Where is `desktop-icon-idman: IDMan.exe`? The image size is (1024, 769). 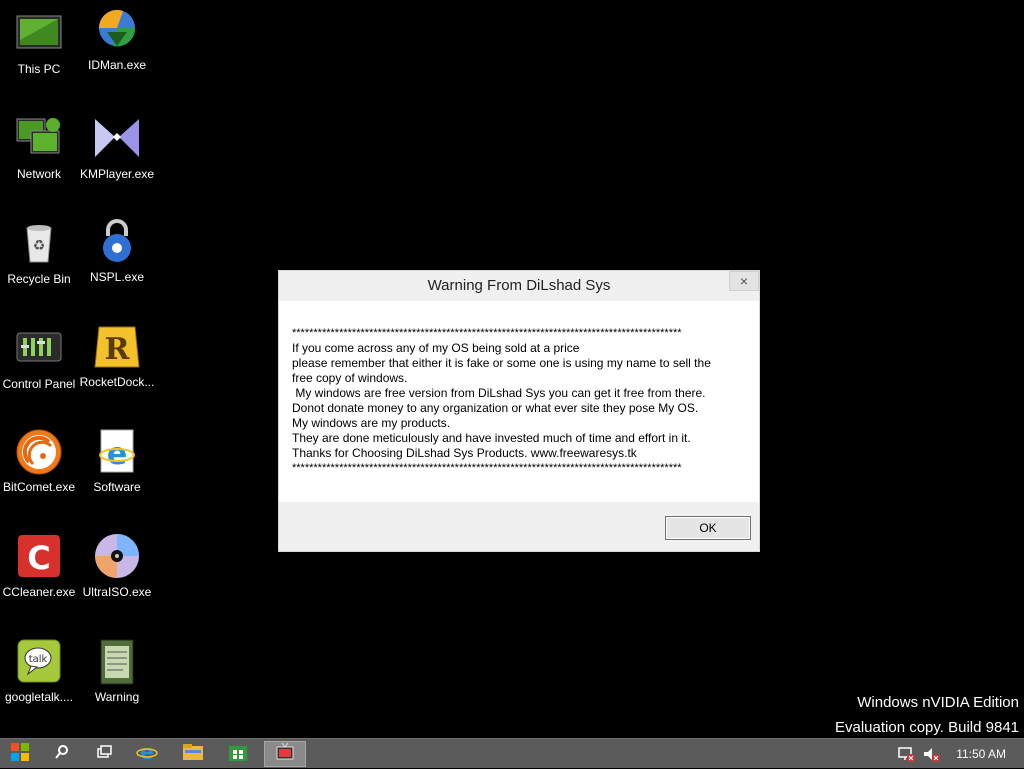 desktop-icon-idman: IDMan.exe is located at coordinates (117, 39).